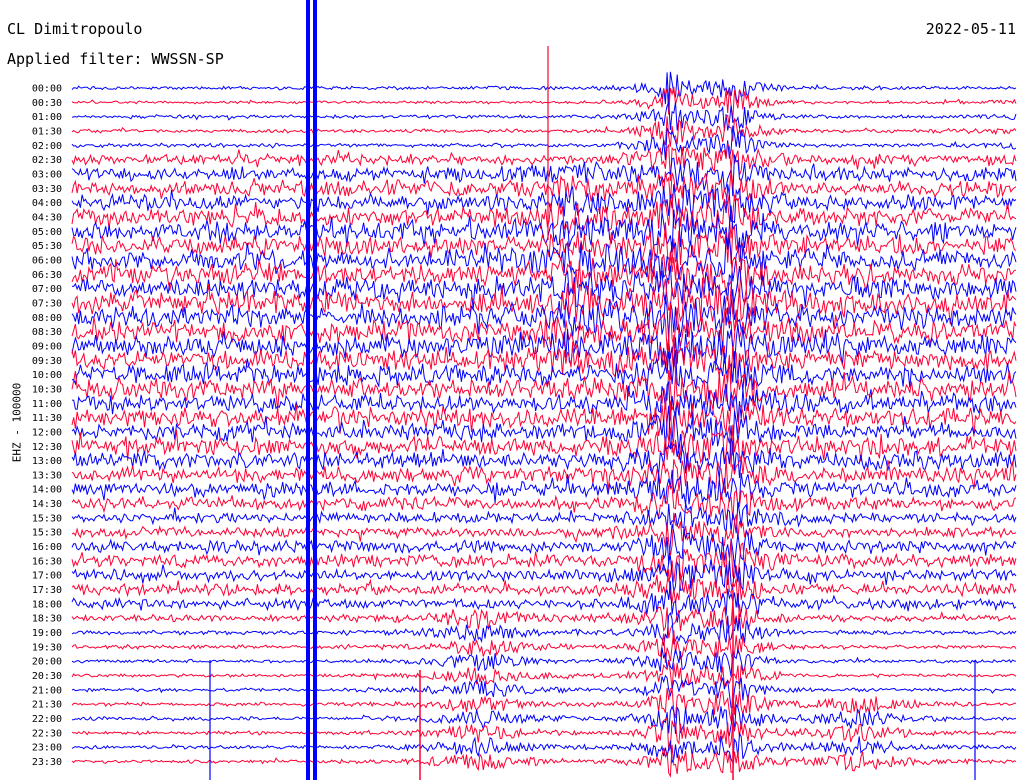 The image size is (1024, 780). Describe the element at coordinates (47, 117) in the screenshot. I see `row-tick-label: 01:00` at that location.